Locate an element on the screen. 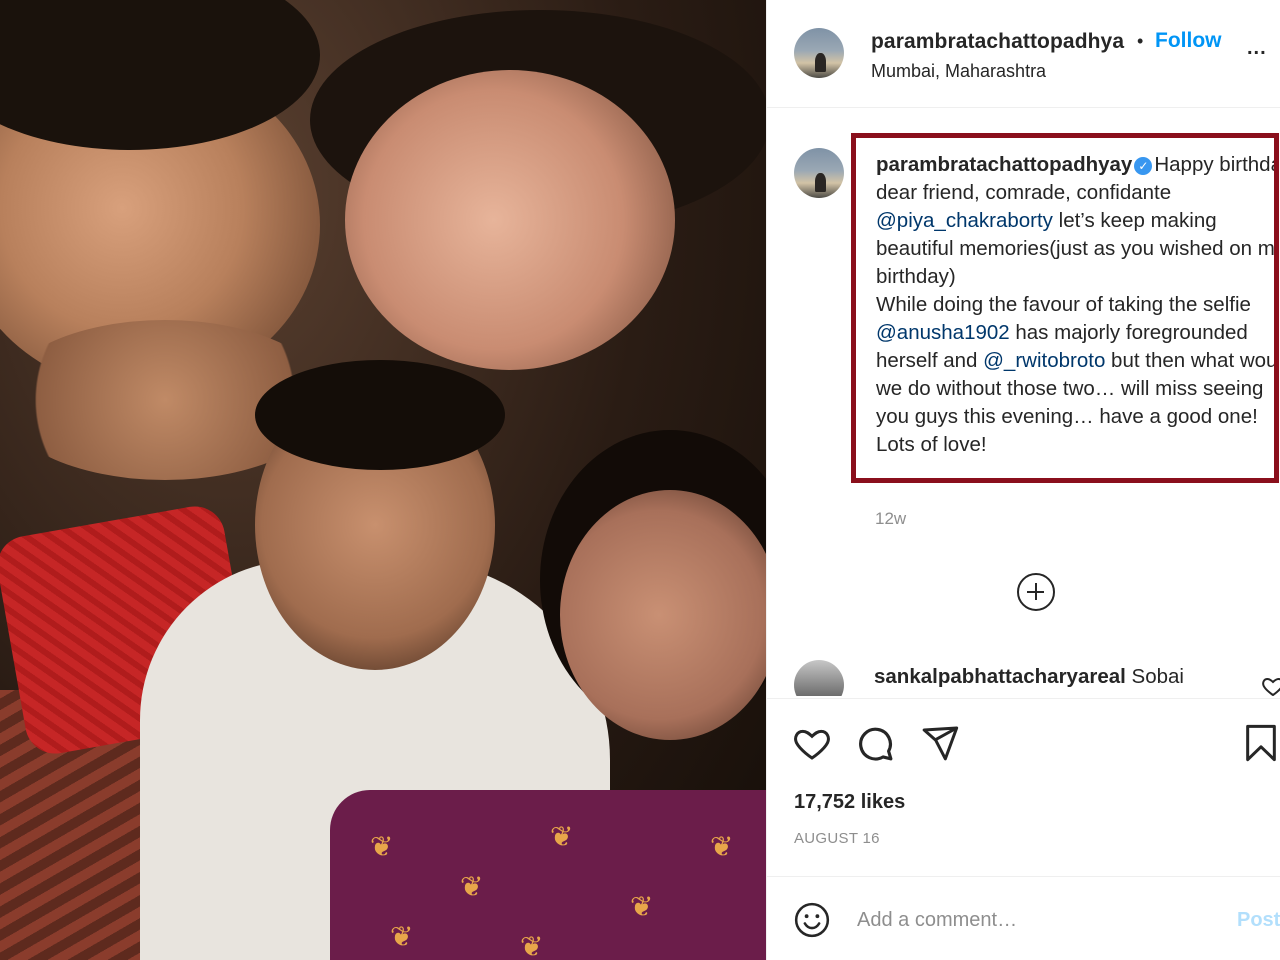 This screenshot has width=1280, height=960. photo-purple-blanket: ❦ ❦ ❦ ❦ ❦ ❦ ❦ is located at coordinates (548, 875).